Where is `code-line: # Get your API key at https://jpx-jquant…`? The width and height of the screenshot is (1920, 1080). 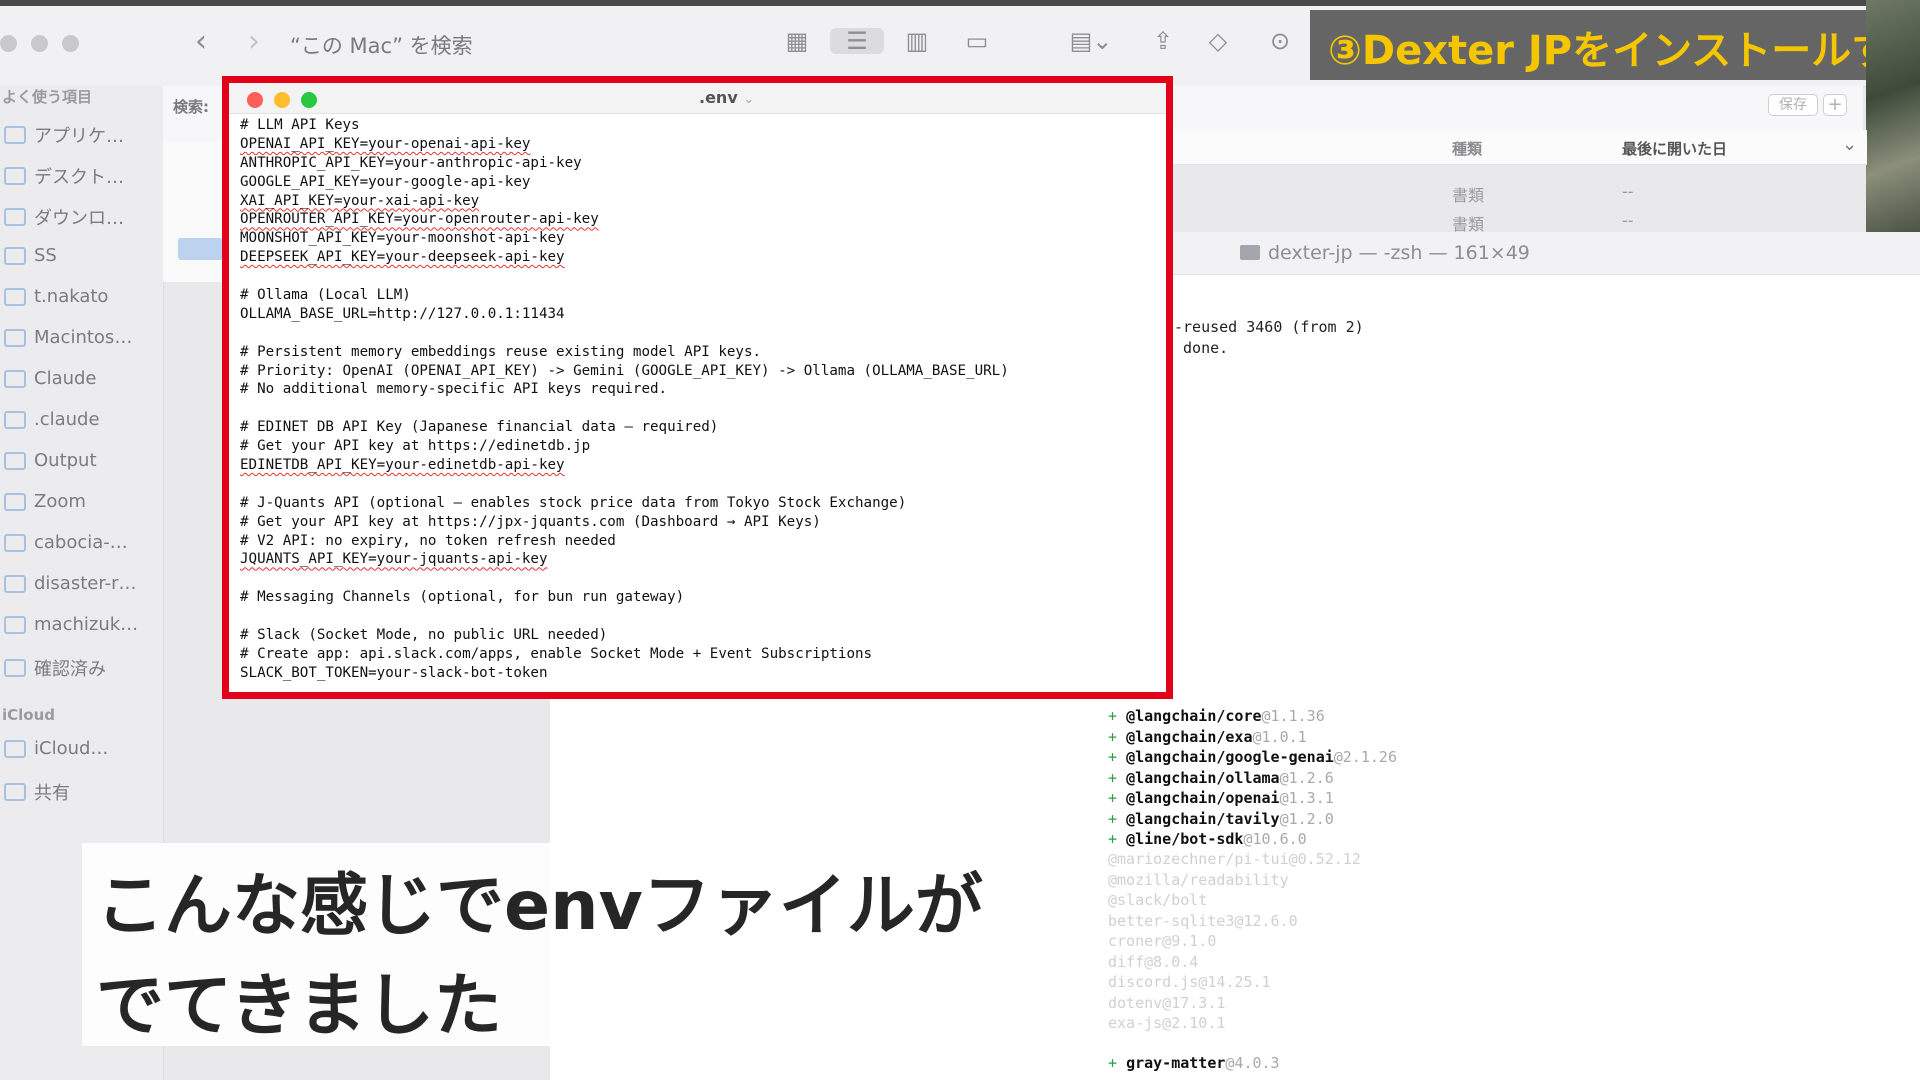 code-line: # Get your API key at https://jpx-jquant… is located at coordinates (530, 521).